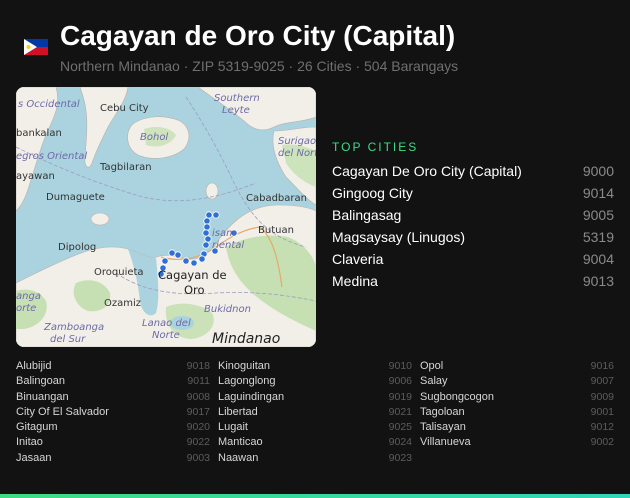 The image size is (630, 498). Describe the element at coordinates (473, 196) in the screenshot. I see `top-city-row: Gingoog City 9014` at that location.